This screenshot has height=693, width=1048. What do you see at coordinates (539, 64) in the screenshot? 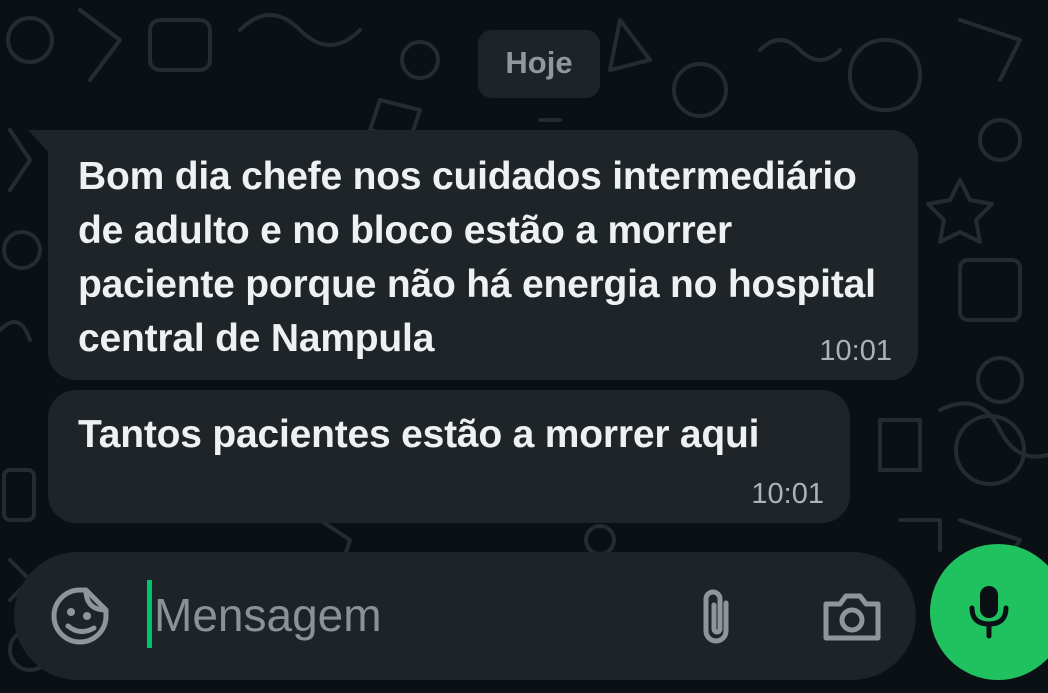
I see `date-separator-chip: Hoje` at bounding box center [539, 64].